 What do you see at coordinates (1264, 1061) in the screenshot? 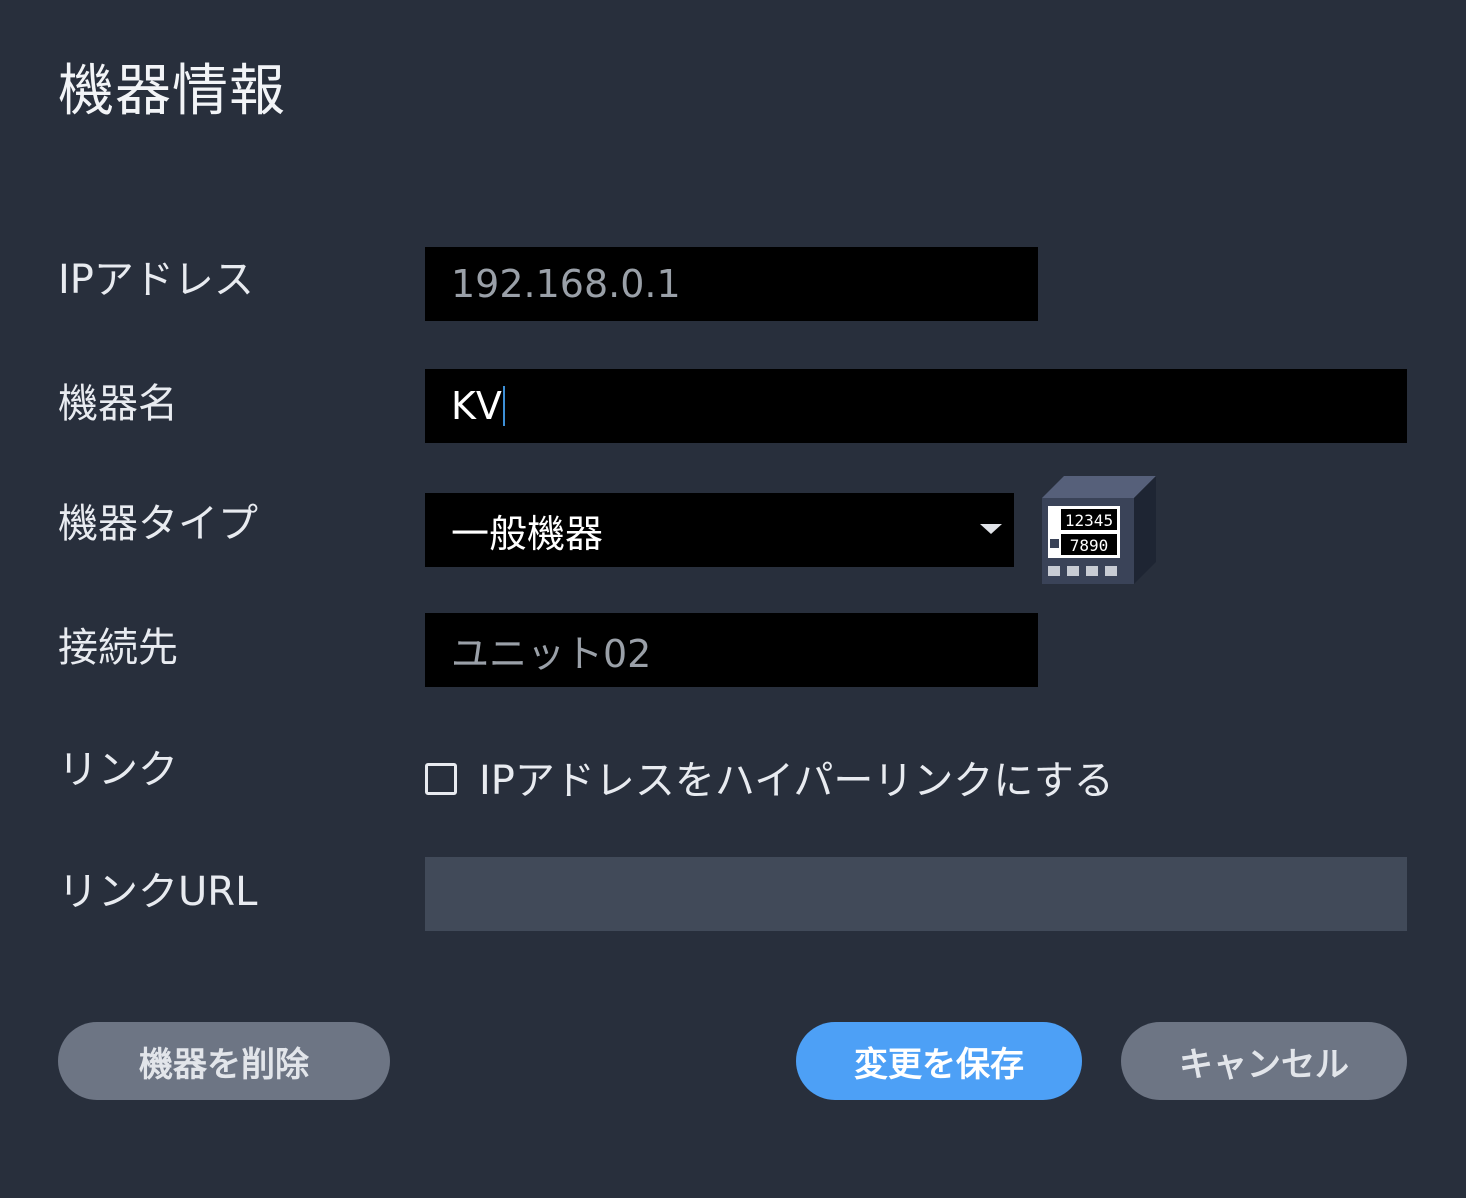
I see `cancel-button: キャンセル` at bounding box center [1264, 1061].